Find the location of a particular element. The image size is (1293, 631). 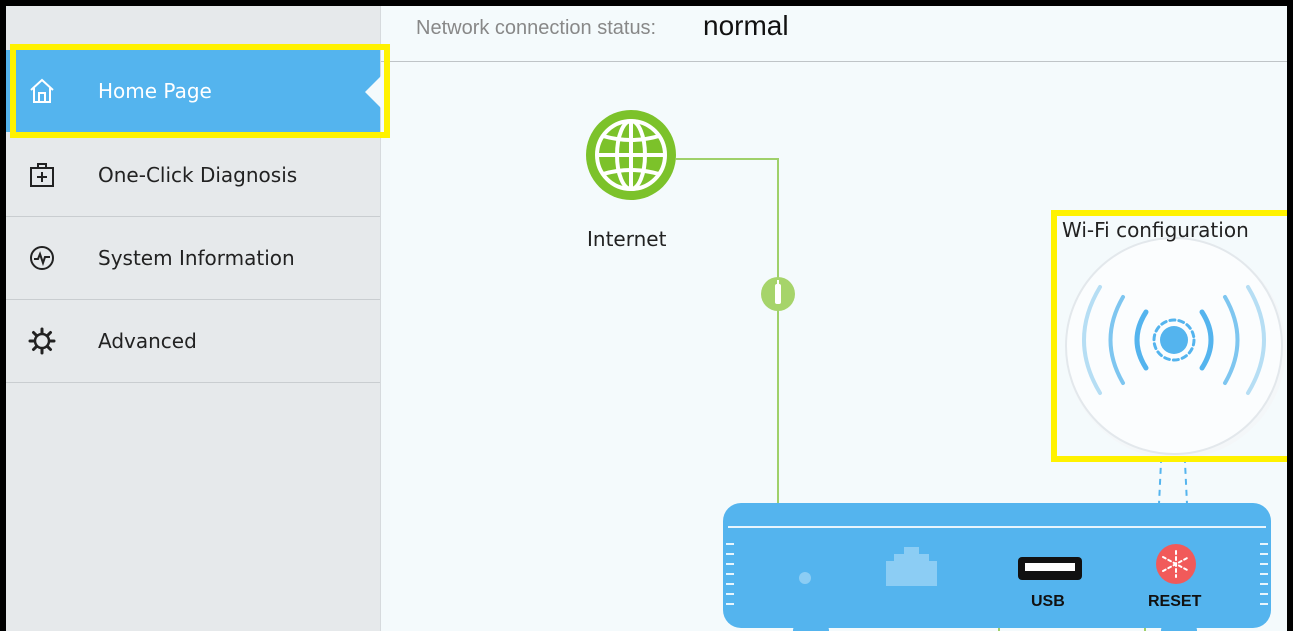

reset-label: RESET is located at coordinates (1175, 601).